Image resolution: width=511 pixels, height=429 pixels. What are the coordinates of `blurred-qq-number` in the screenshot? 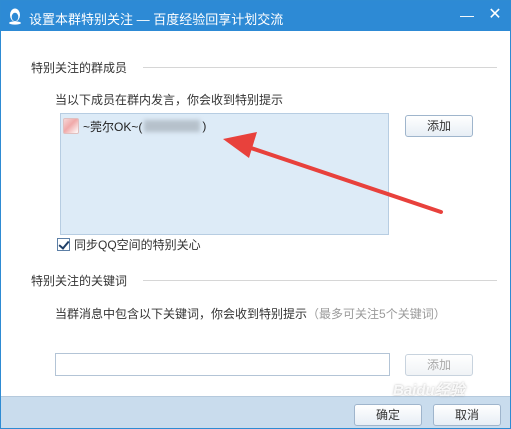 It's located at (172, 126).